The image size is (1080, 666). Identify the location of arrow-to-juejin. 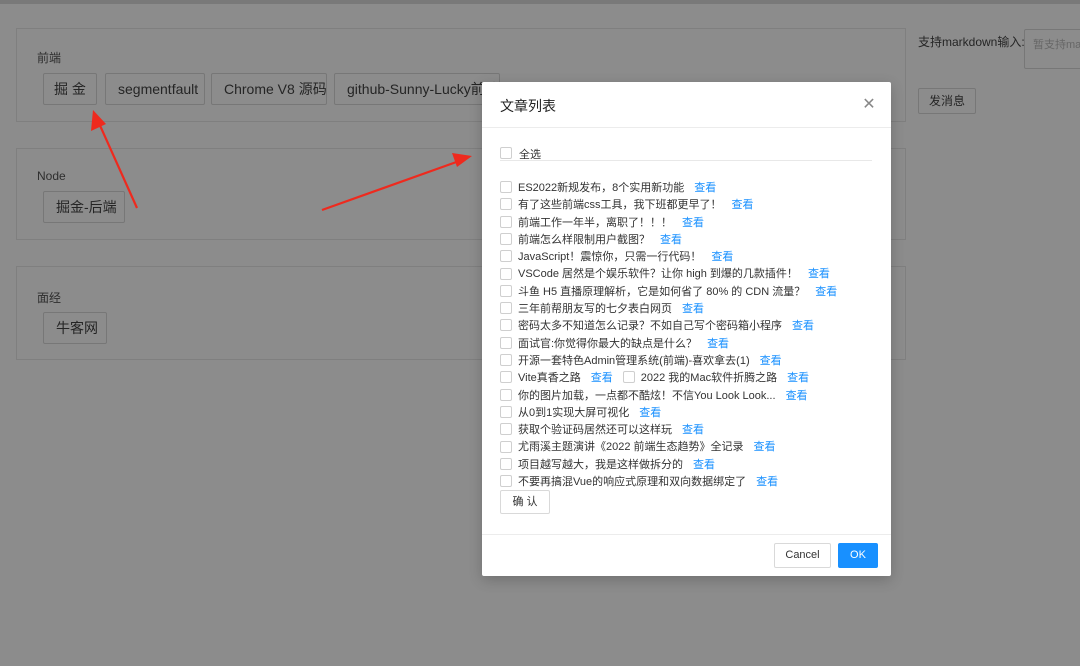
(115, 159).